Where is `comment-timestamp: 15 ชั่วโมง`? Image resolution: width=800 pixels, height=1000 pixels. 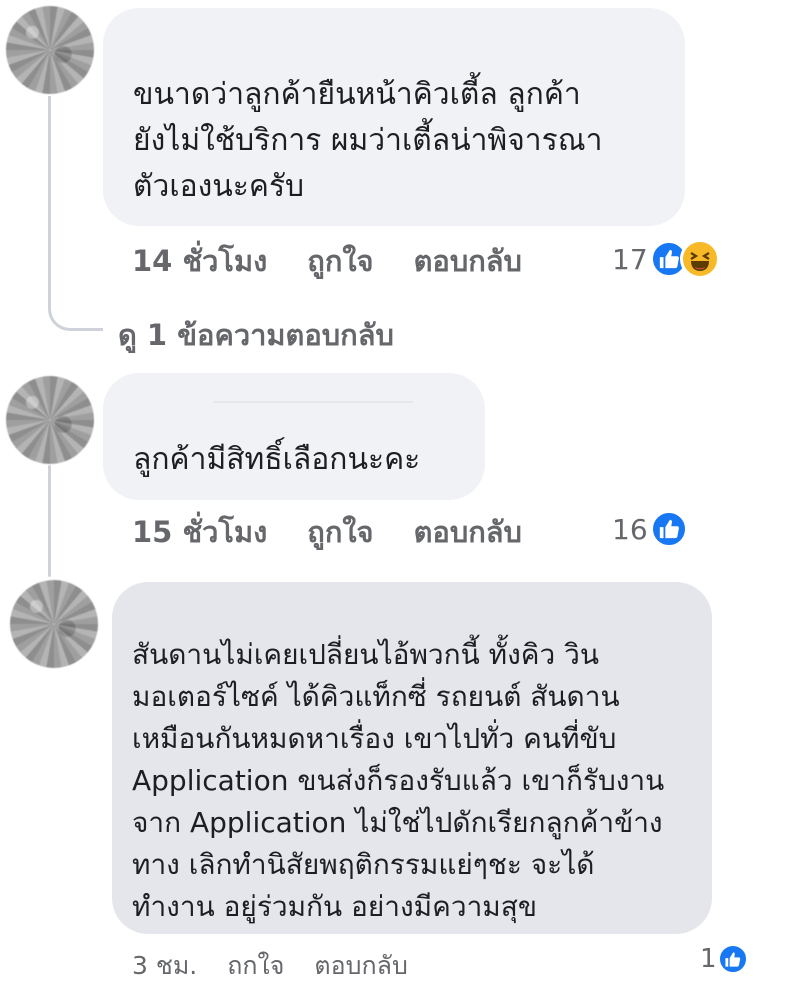 comment-timestamp: 15 ชั่วโมง is located at coordinates (199, 532).